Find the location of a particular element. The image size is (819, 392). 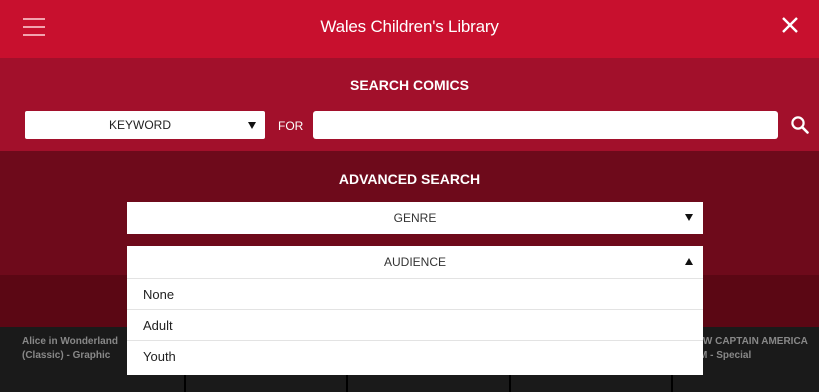

audience-select-label: AUDIENCE is located at coordinates (414, 262).